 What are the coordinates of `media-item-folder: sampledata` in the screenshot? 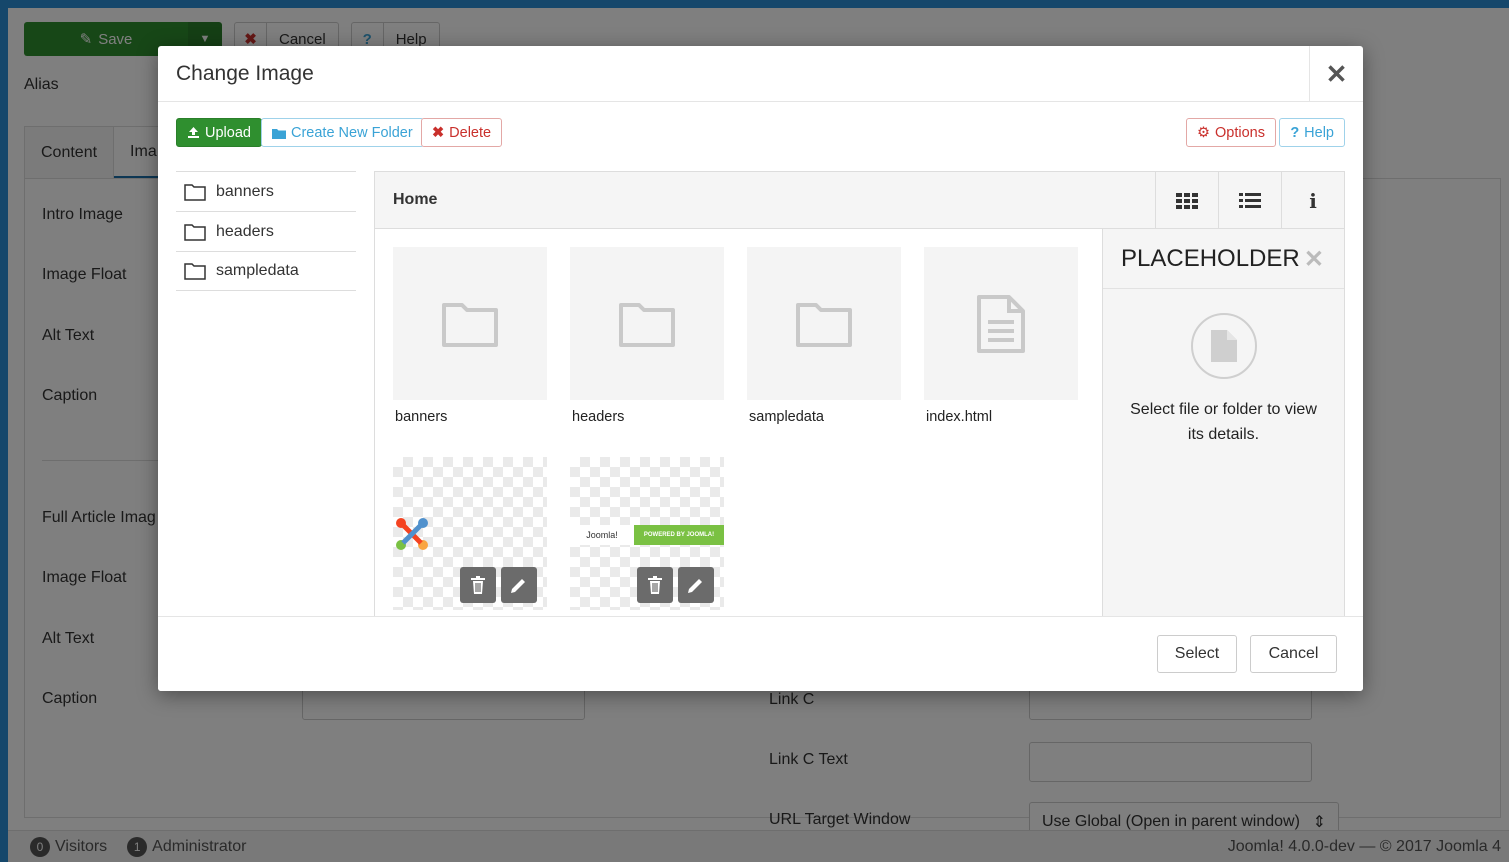 It's located at (824, 336).